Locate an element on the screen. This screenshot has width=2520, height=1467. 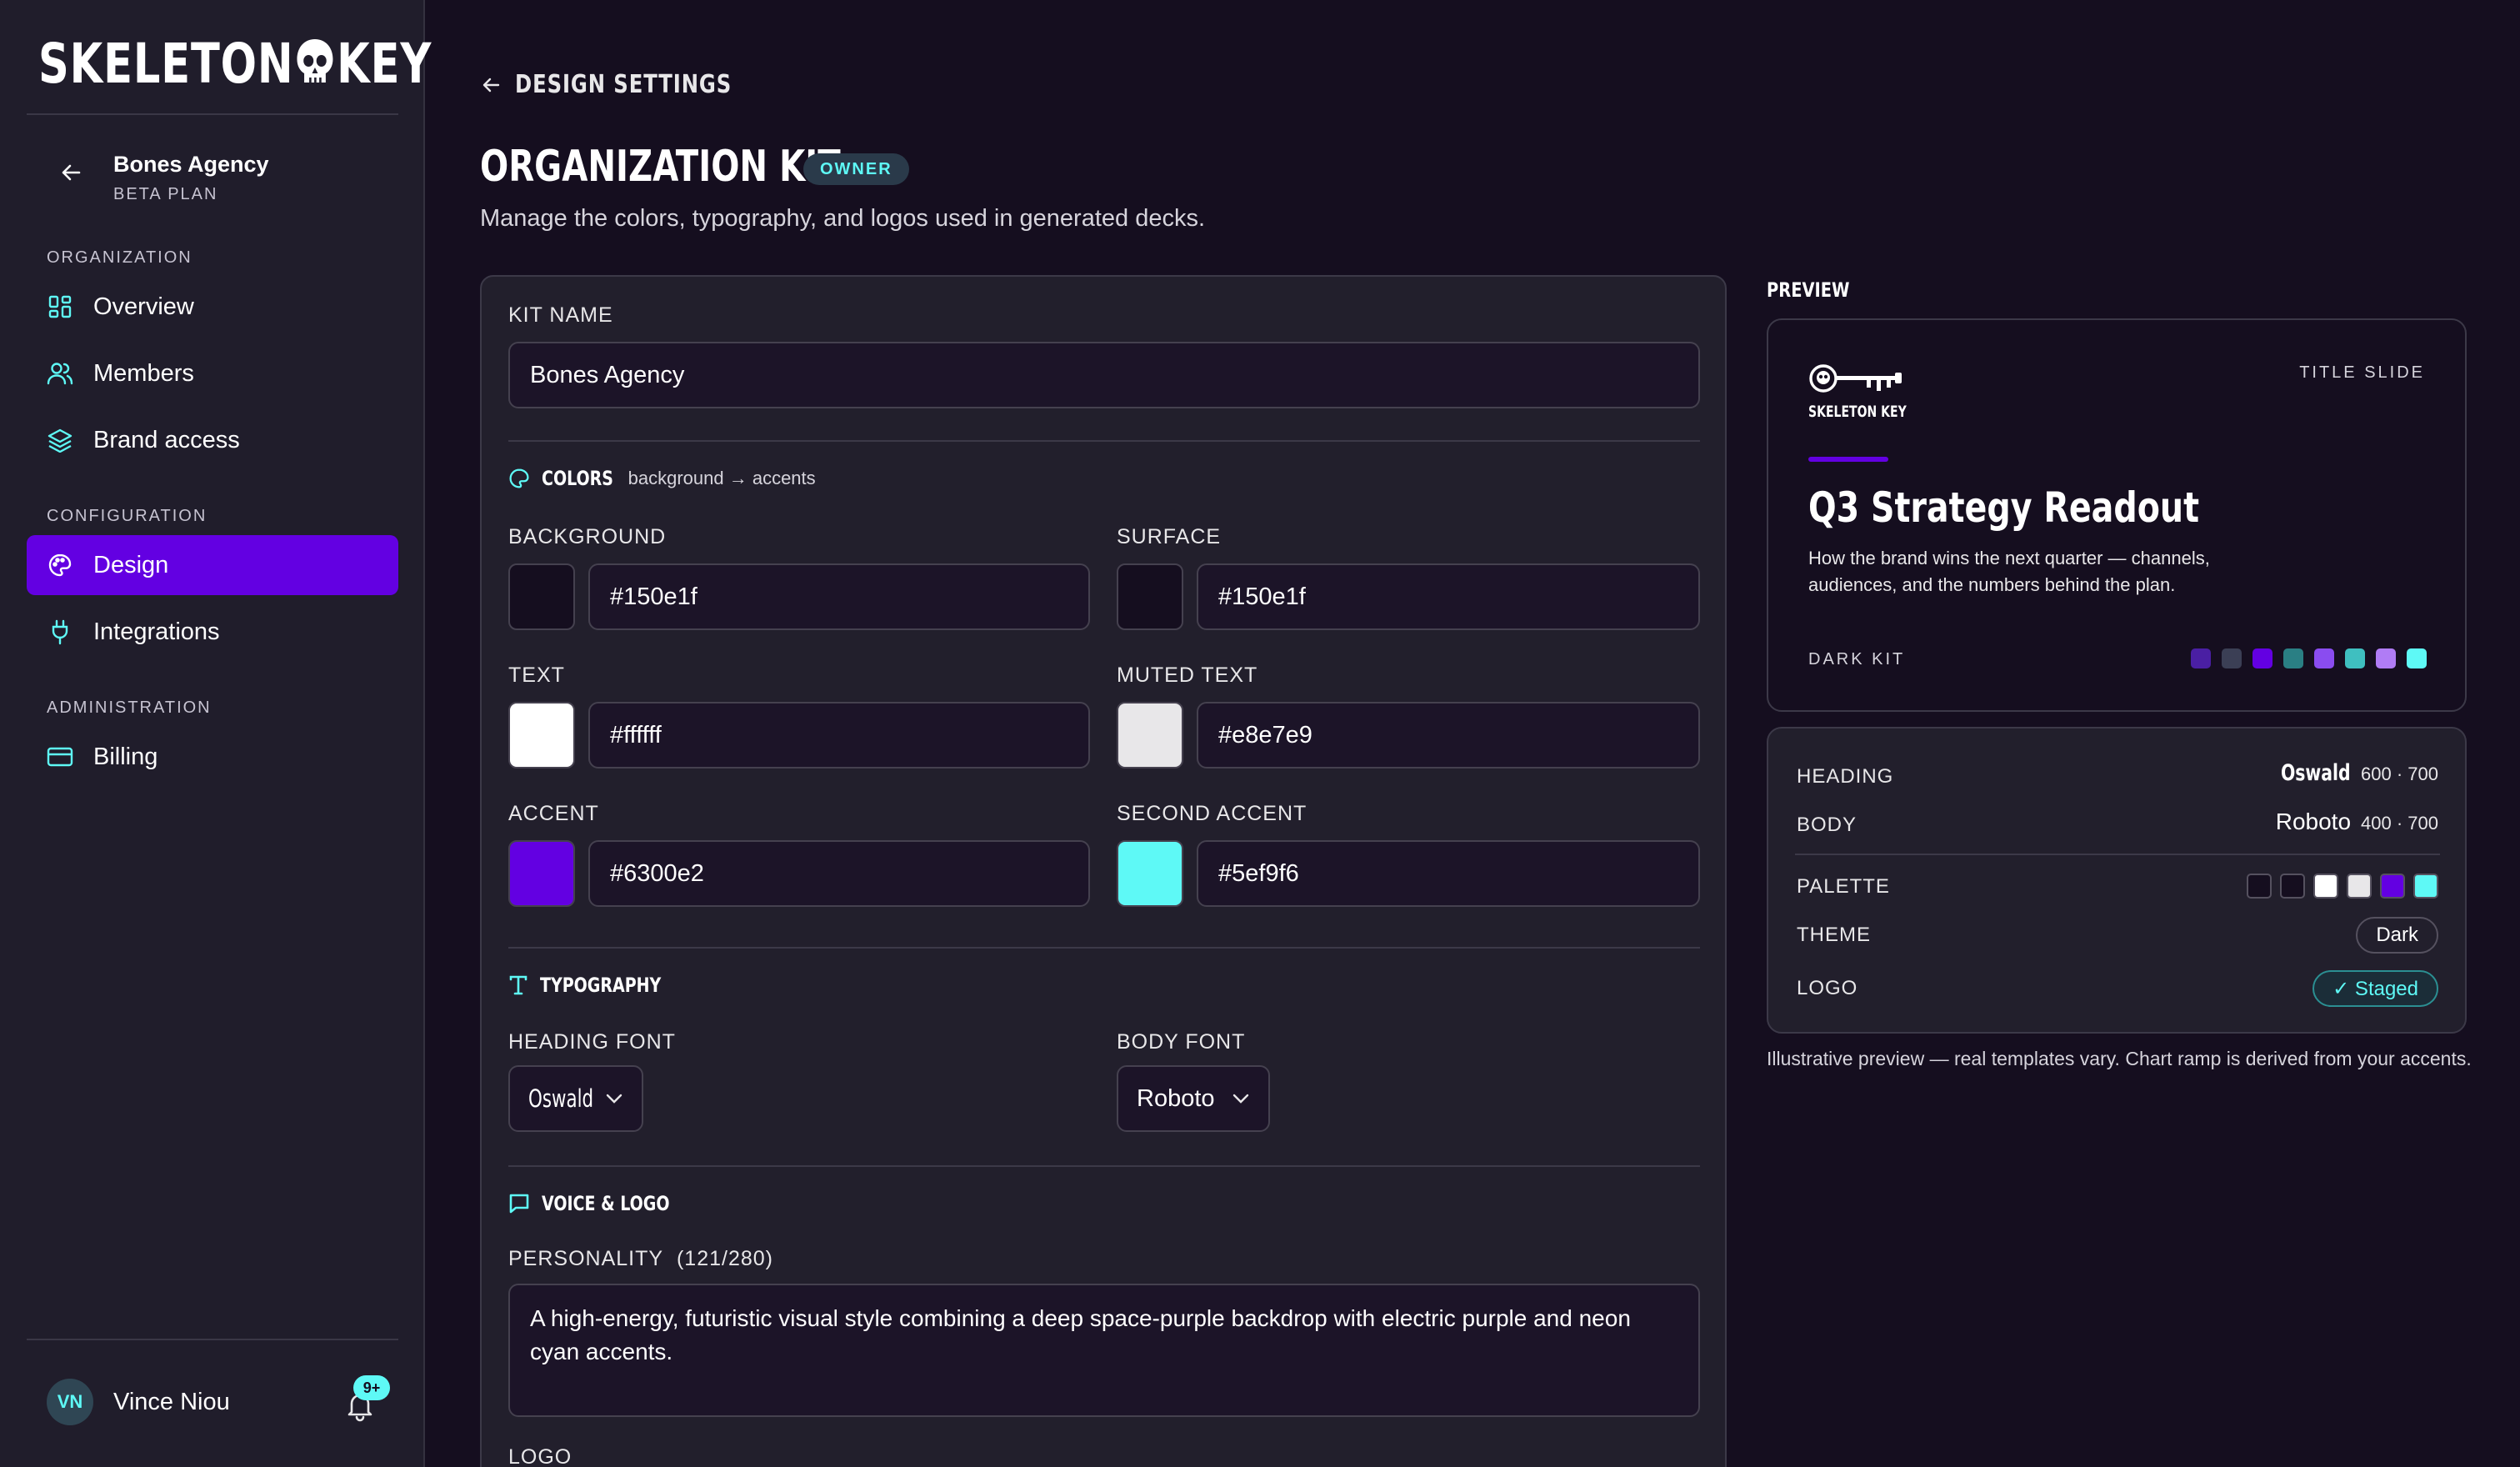
spec-body-font: Roboto is located at coordinates (2313, 821).